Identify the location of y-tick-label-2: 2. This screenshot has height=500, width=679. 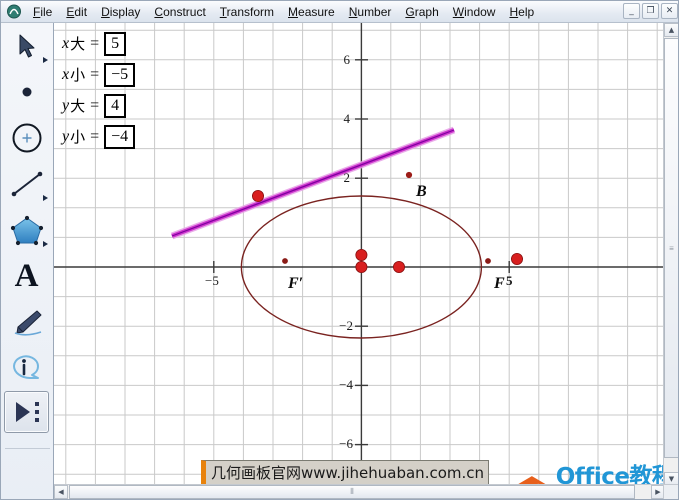
(347, 177).